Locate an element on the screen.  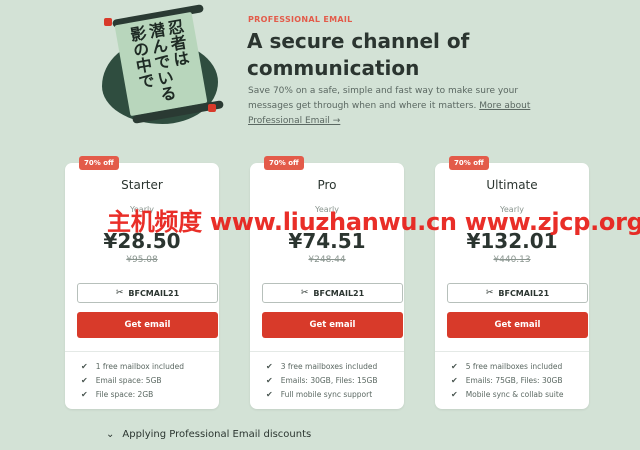
feature-item: ✔ Emails: 75GB, Files: 30GB is located at coordinates (507, 380).